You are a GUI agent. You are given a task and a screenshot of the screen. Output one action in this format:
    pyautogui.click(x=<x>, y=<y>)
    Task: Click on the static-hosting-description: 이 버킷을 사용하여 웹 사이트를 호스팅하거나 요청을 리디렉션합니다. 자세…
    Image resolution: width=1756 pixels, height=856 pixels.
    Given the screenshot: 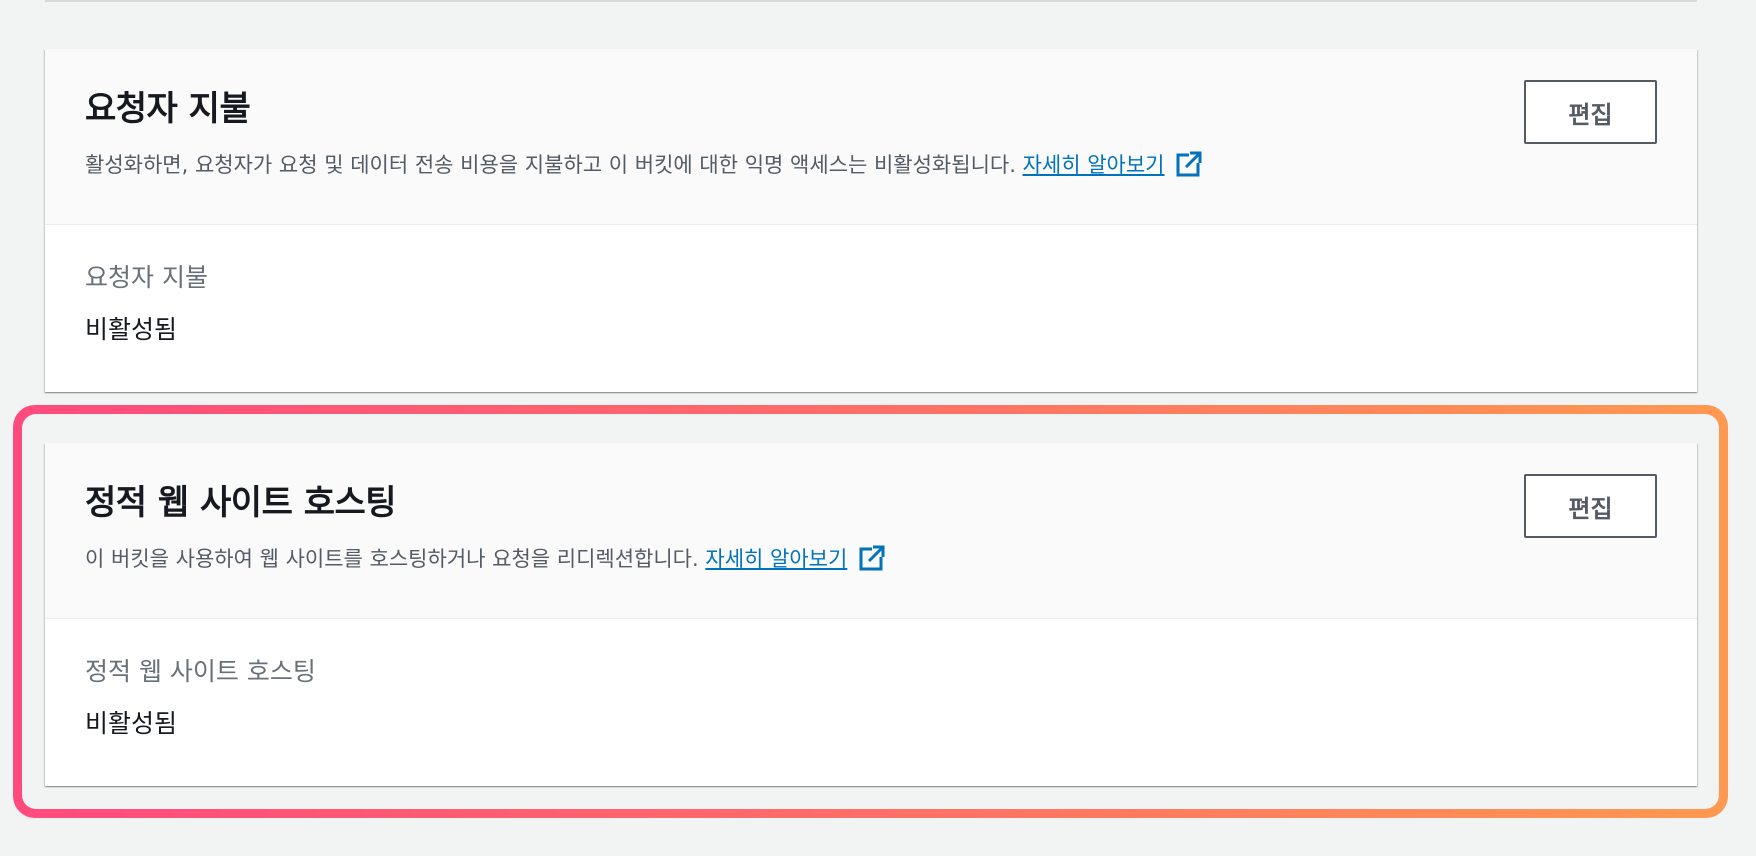 What is the action you would take?
    pyautogui.click(x=871, y=559)
    